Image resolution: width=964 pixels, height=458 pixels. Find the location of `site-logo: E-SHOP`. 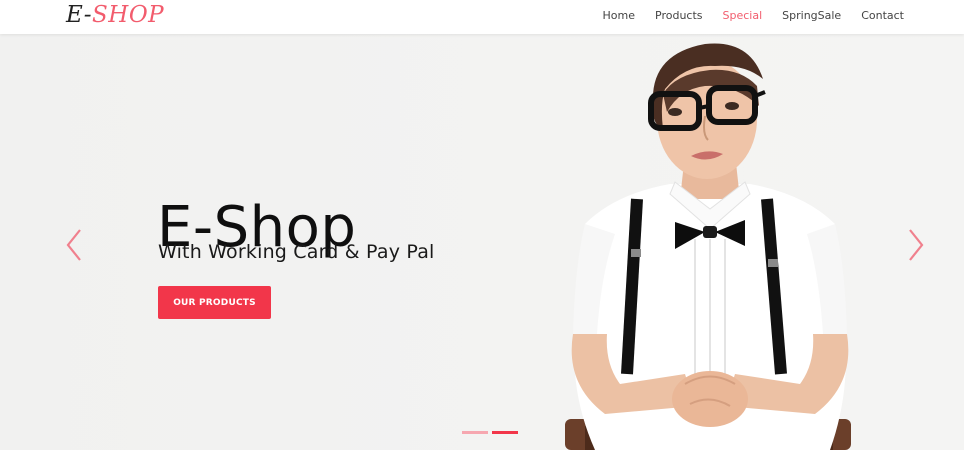

site-logo: E-SHOP is located at coordinates (115, 15).